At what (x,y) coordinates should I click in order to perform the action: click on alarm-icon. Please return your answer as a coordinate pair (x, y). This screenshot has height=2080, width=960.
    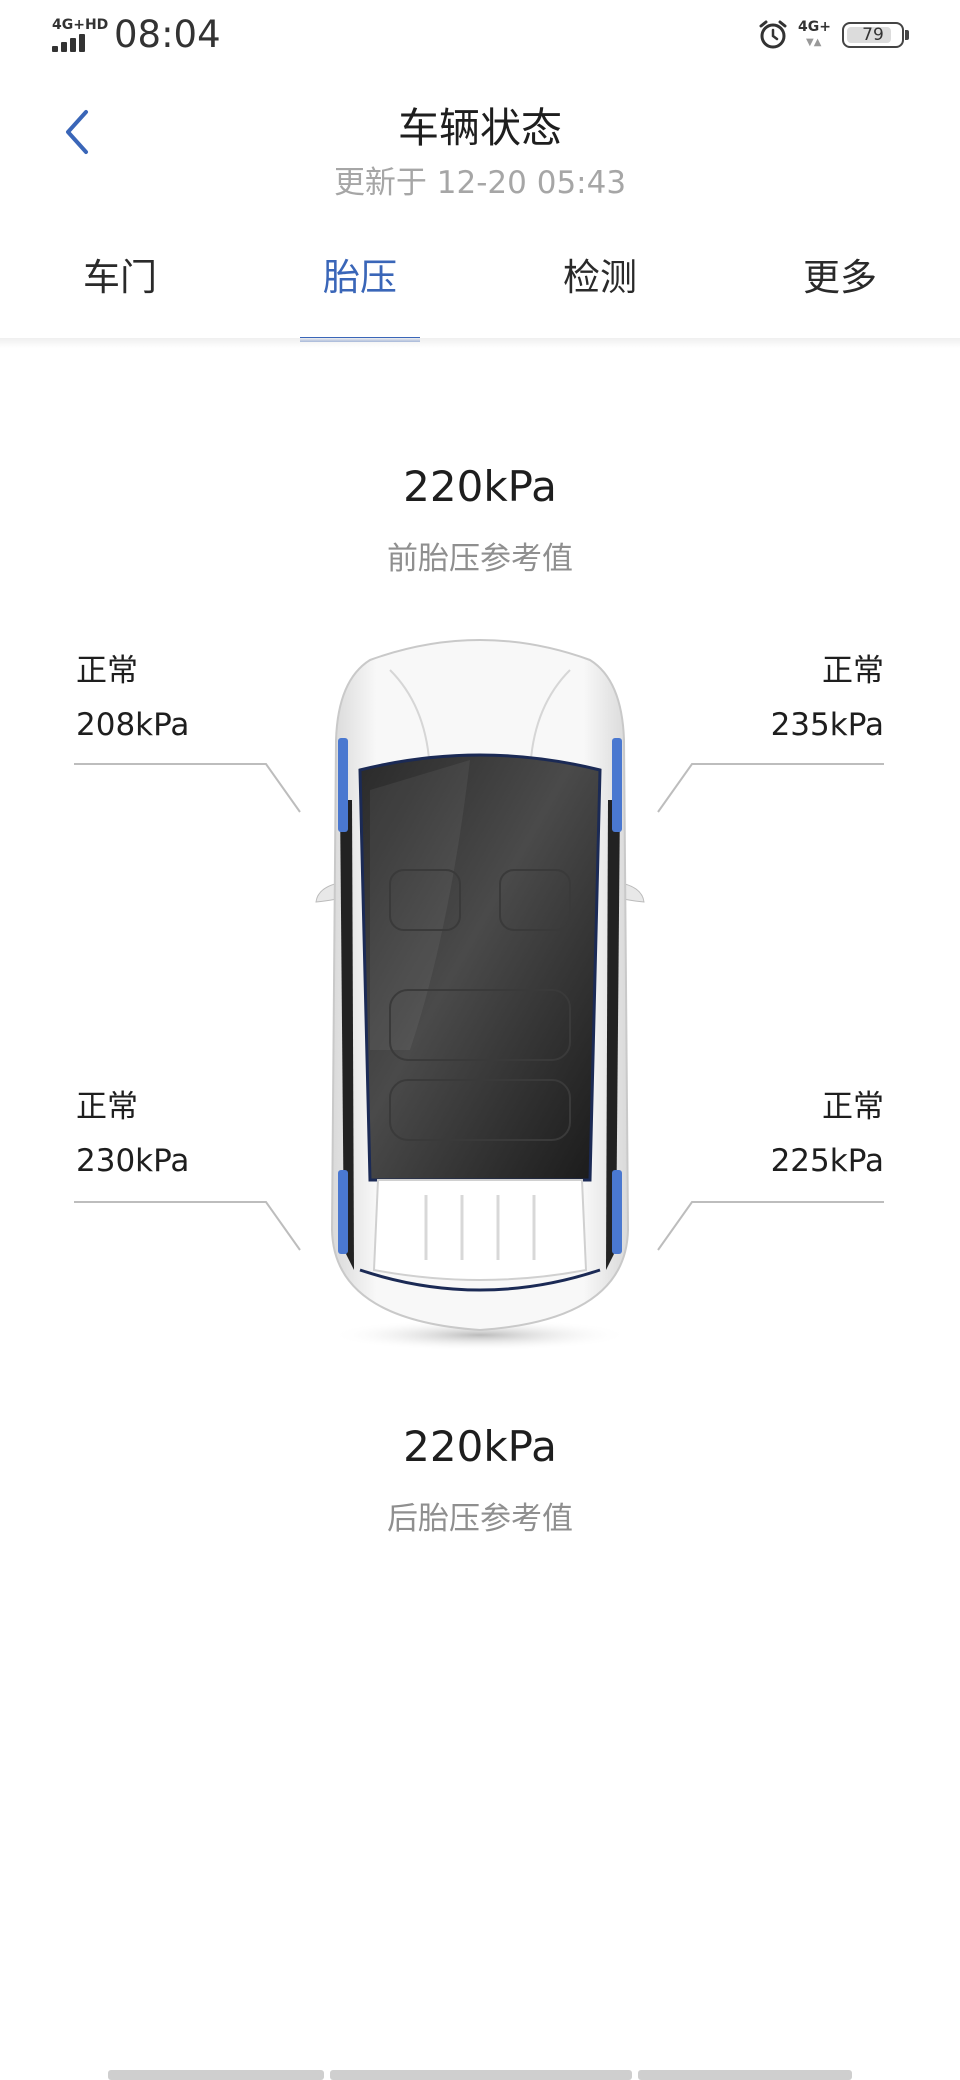
    Looking at the image, I should click on (773, 34).